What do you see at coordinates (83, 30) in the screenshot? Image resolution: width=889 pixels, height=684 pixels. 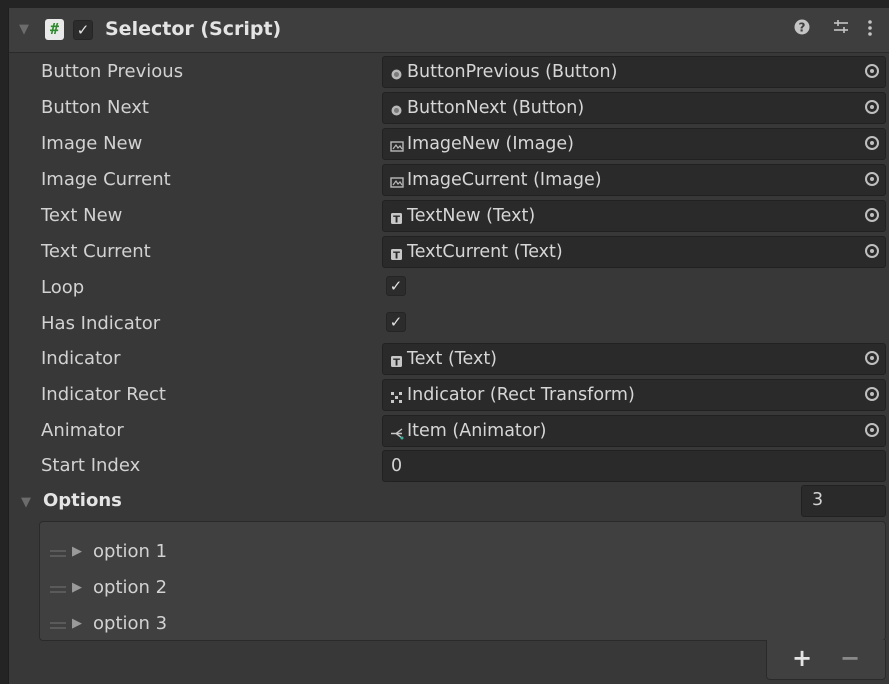 I see `component-enabled-checkbox: ✓` at bounding box center [83, 30].